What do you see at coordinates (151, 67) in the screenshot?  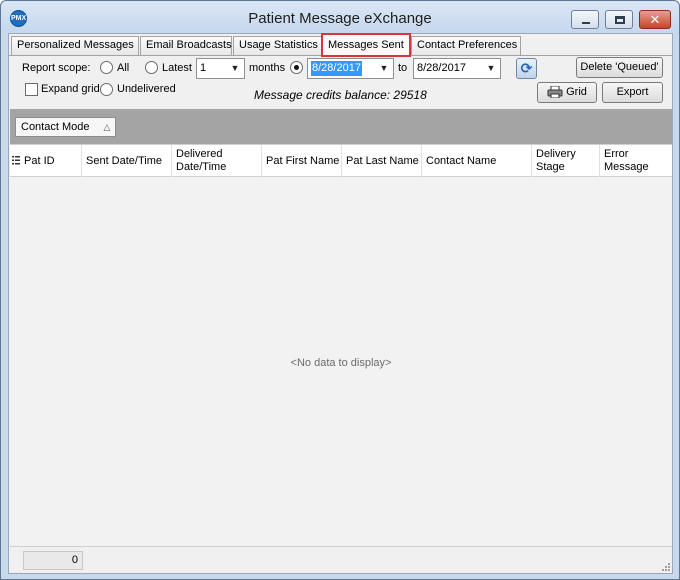 I see `scope-latest-radio` at bounding box center [151, 67].